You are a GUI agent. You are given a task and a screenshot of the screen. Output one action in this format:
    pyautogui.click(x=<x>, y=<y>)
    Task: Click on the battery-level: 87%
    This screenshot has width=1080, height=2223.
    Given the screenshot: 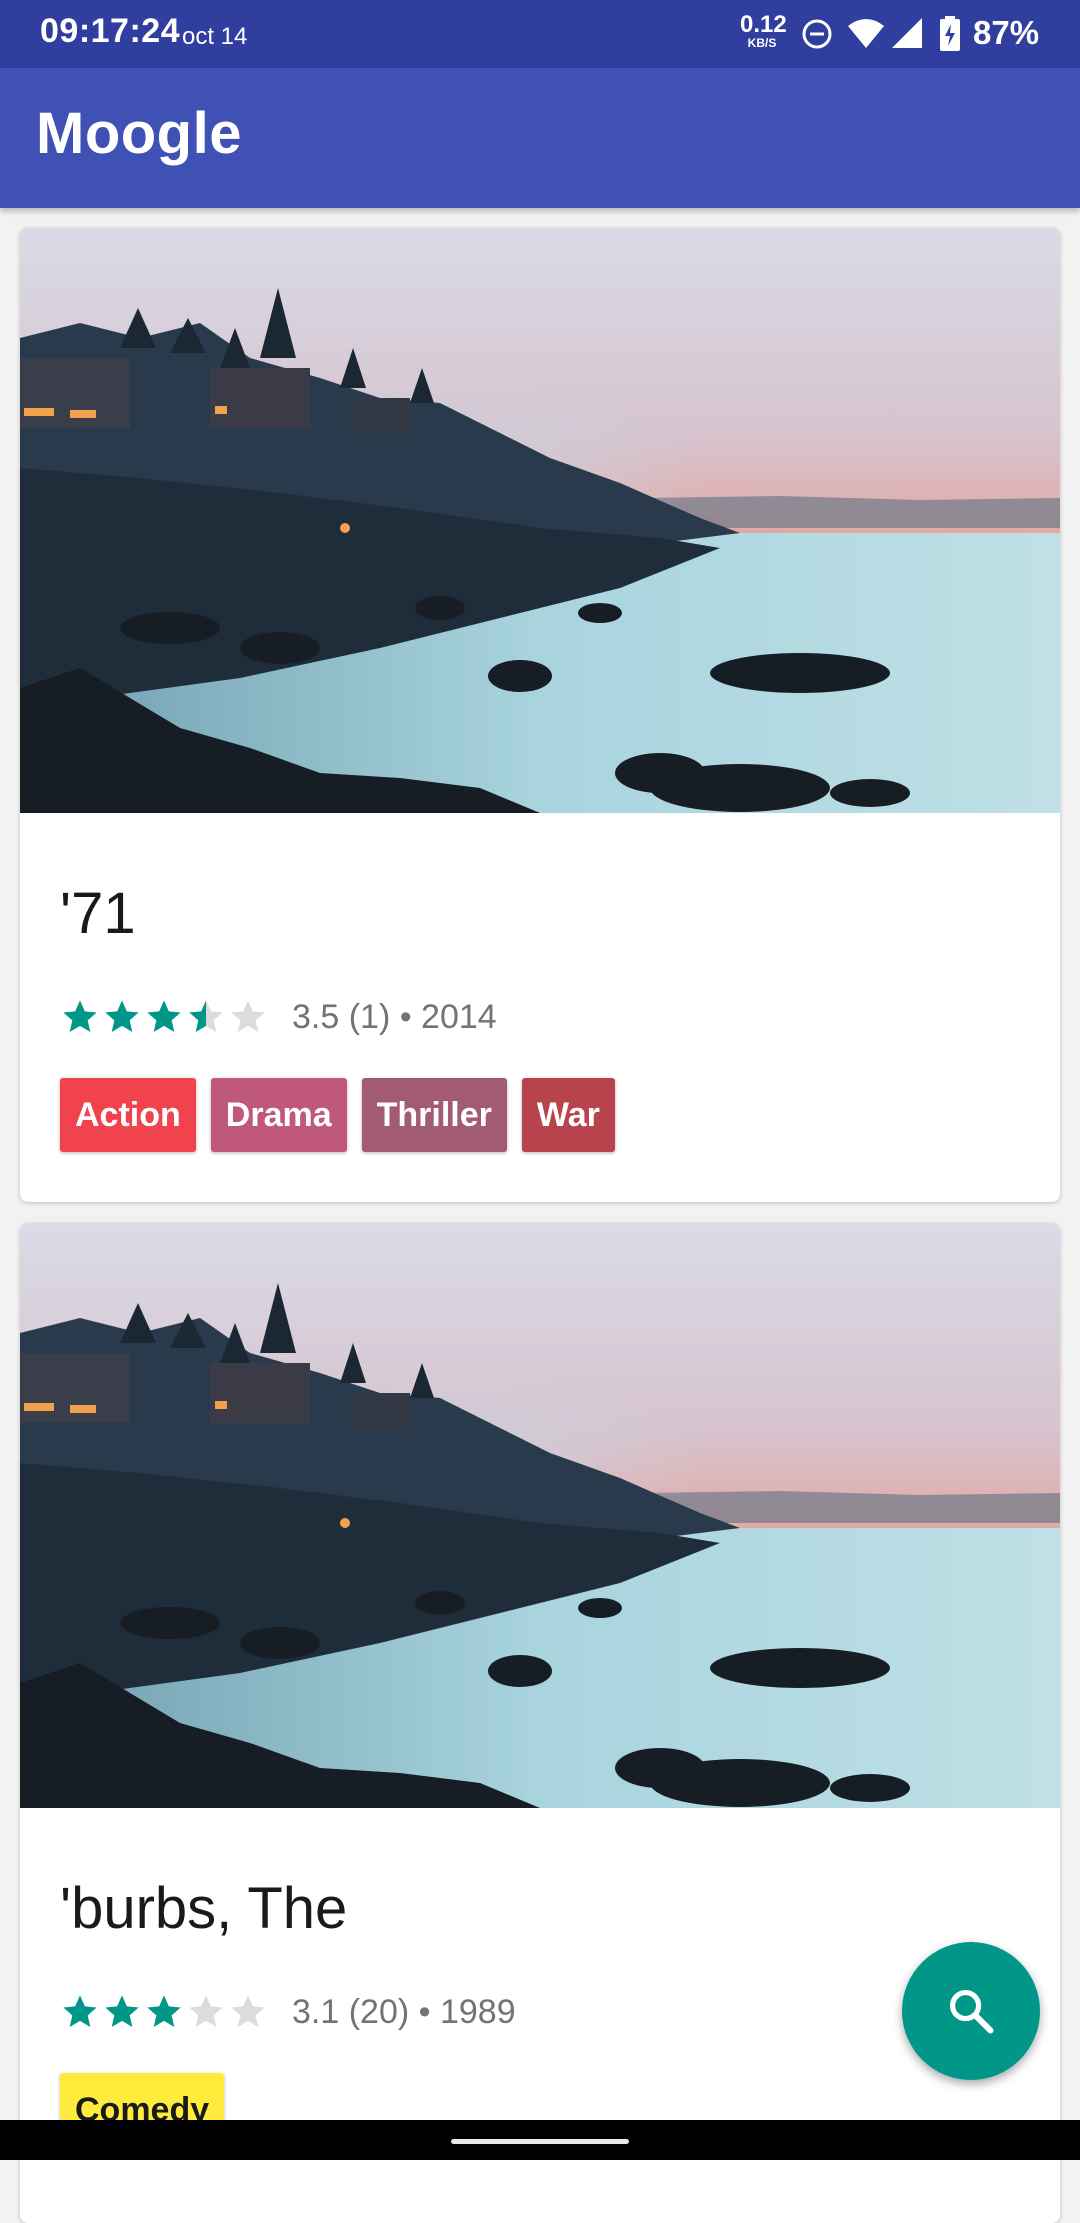 What is the action you would take?
    pyautogui.click(x=1006, y=32)
    